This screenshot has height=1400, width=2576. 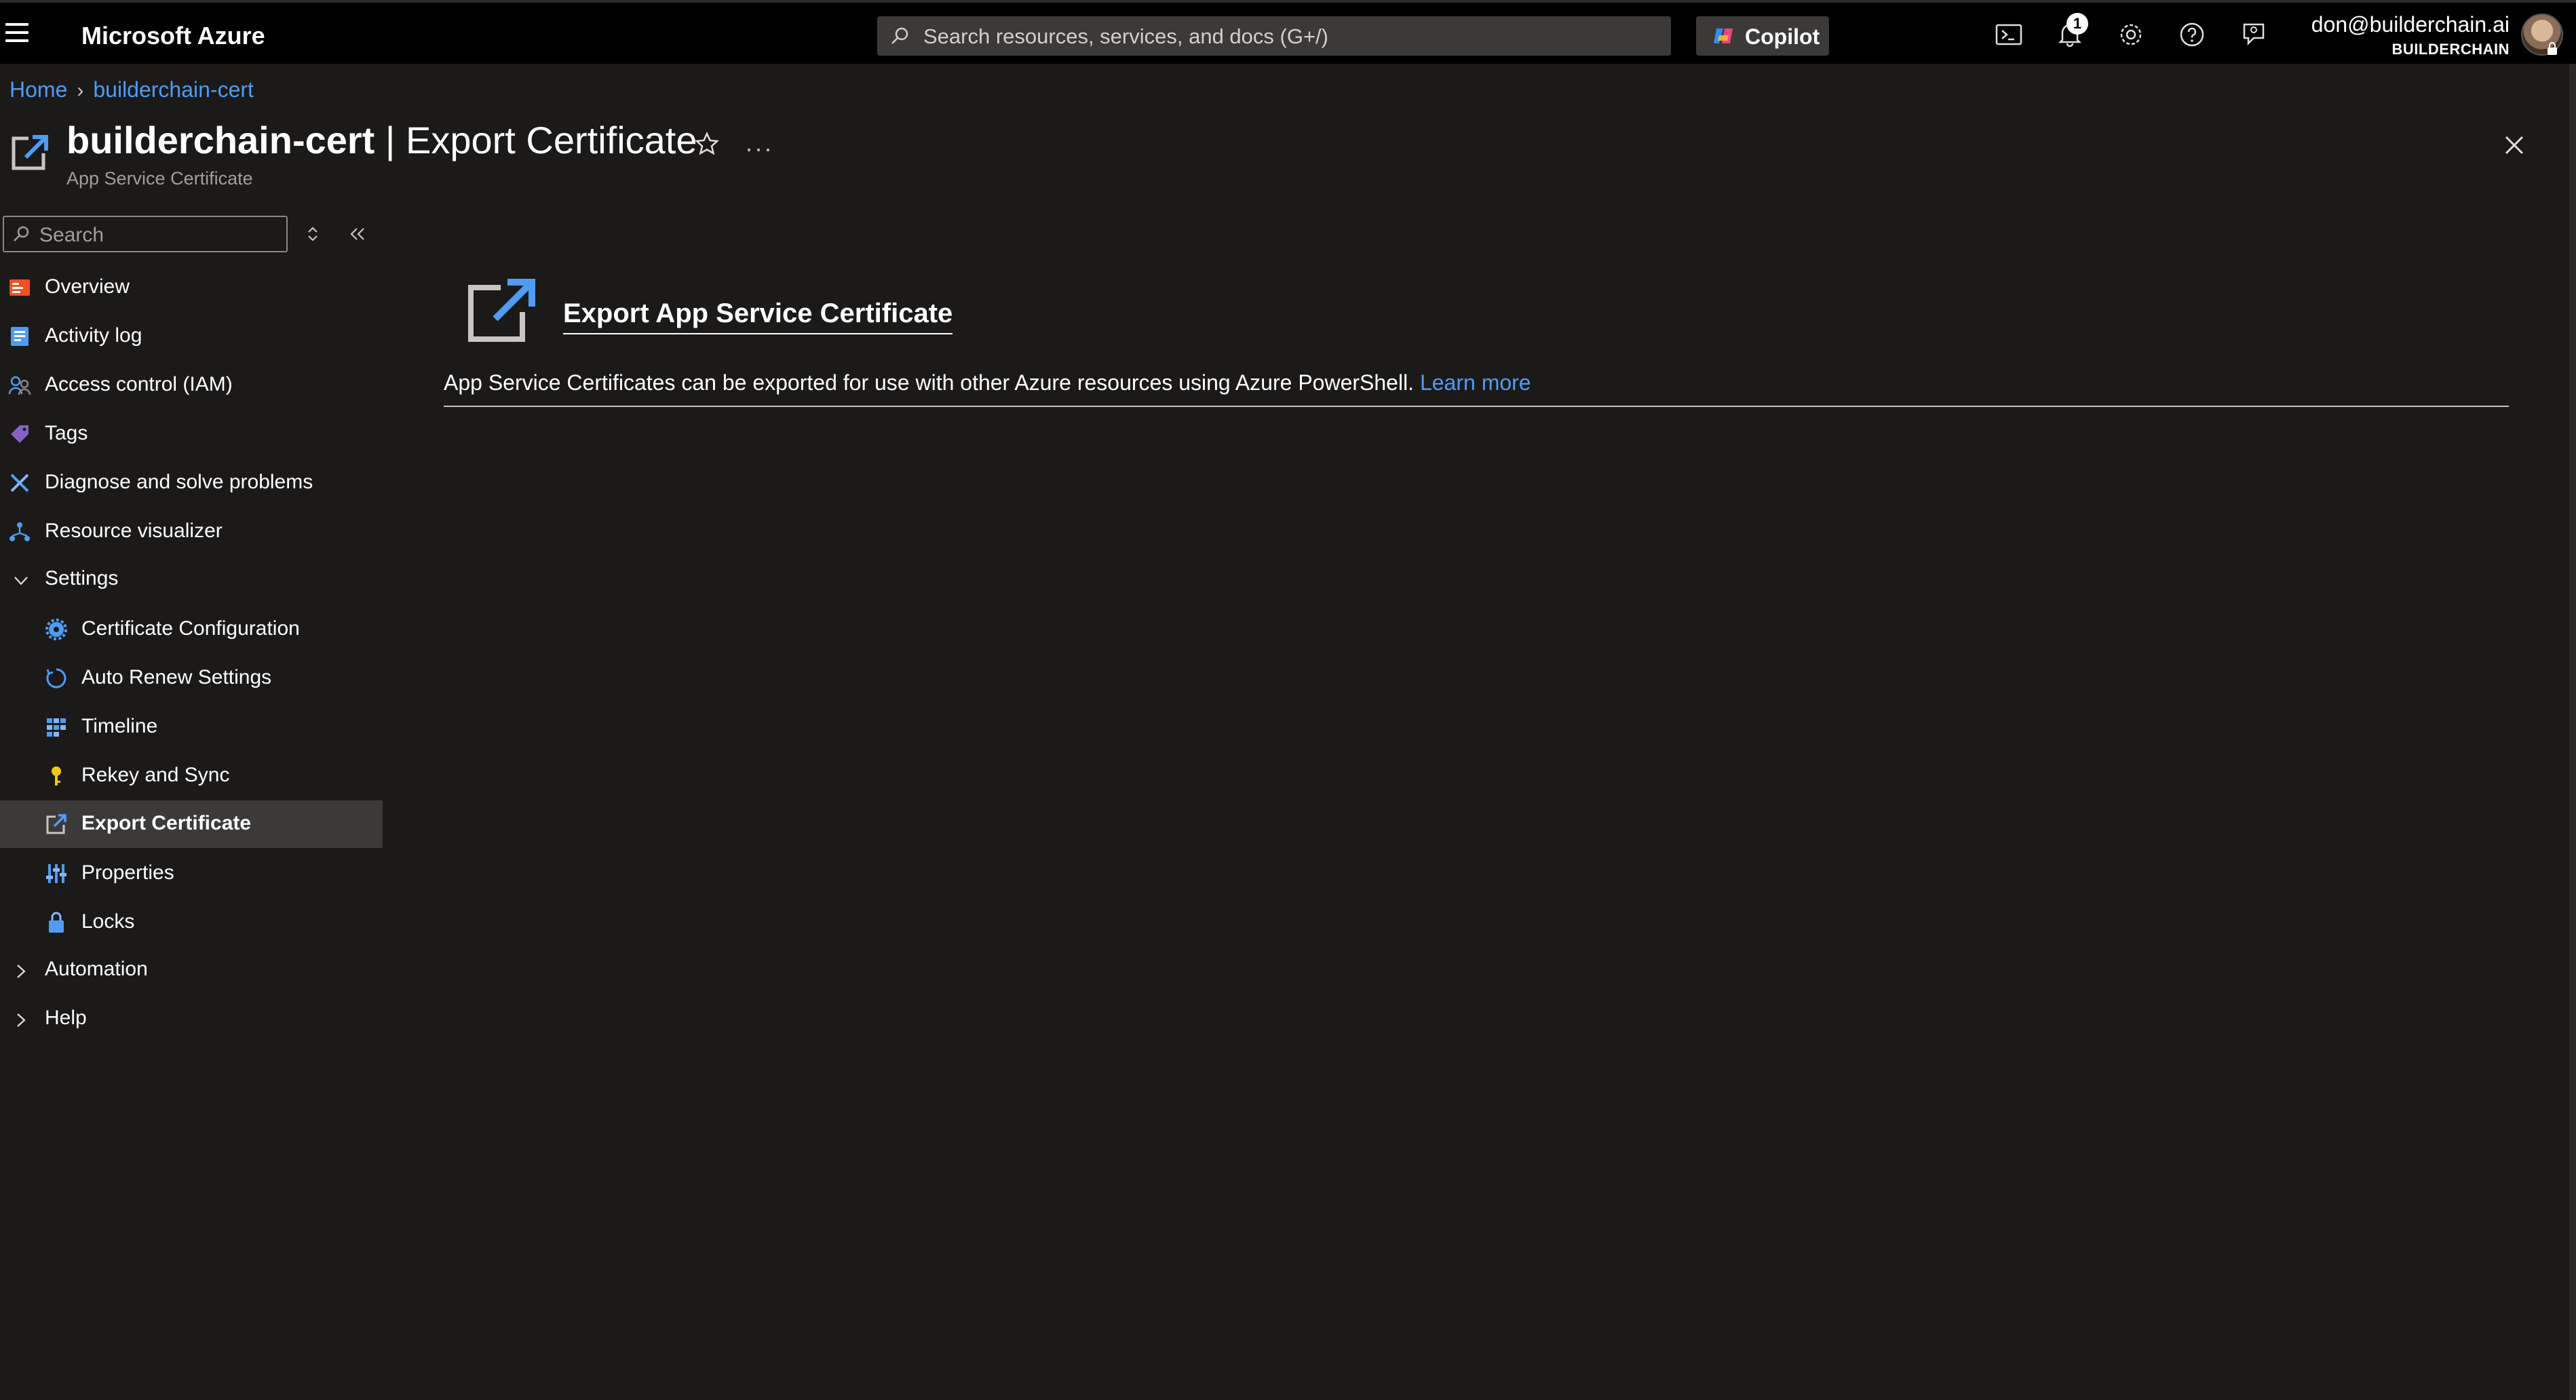 I want to click on iam-icon, so click(x=19, y=385).